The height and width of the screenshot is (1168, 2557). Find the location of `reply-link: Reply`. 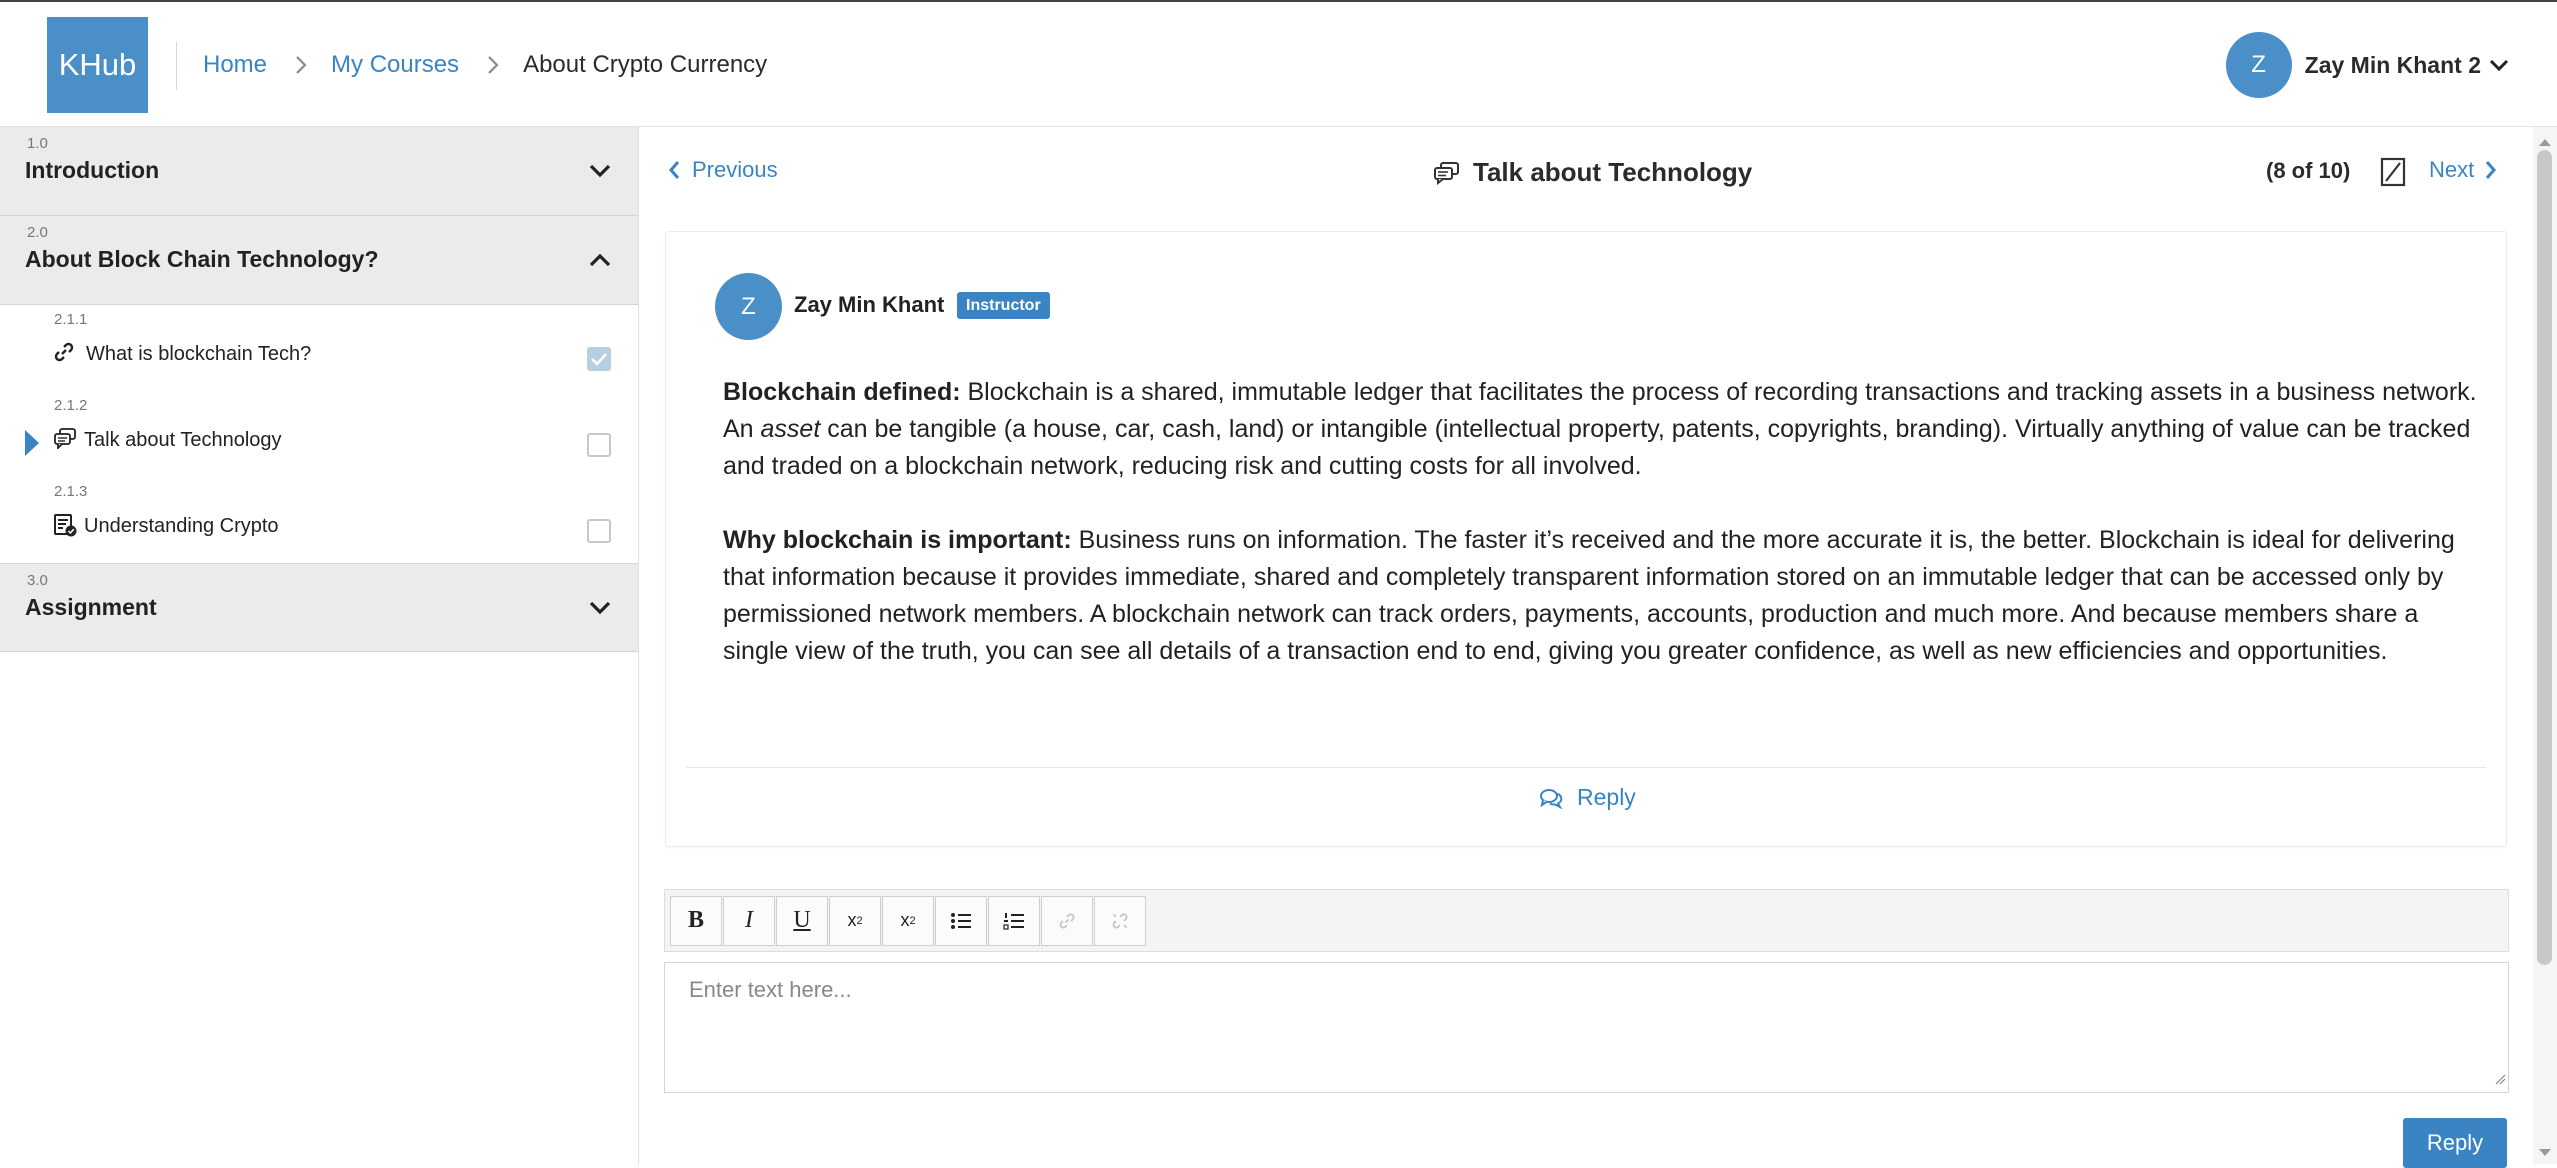

reply-link: Reply is located at coordinates (1587, 797).